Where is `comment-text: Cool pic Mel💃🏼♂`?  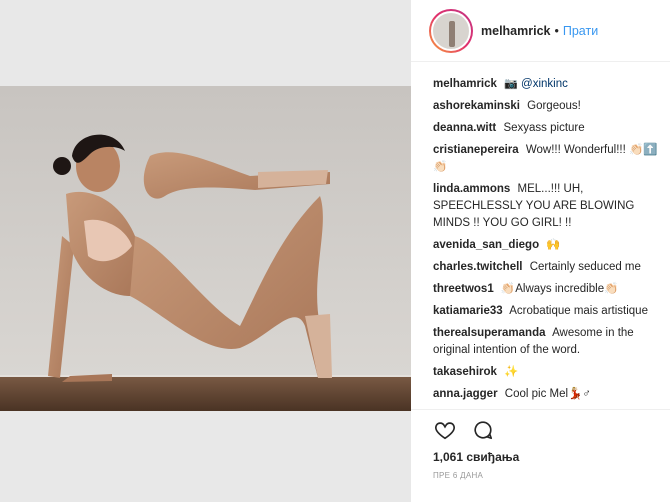 comment-text: Cool pic Mel💃🏼♂ is located at coordinates (547, 394).